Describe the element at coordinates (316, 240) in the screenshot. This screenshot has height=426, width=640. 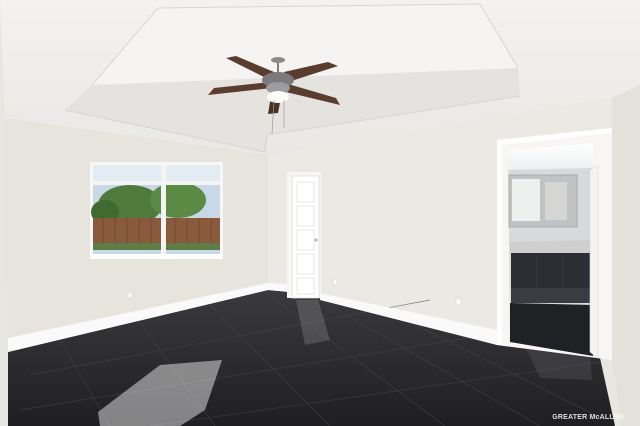
I see `door-knob` at that location.